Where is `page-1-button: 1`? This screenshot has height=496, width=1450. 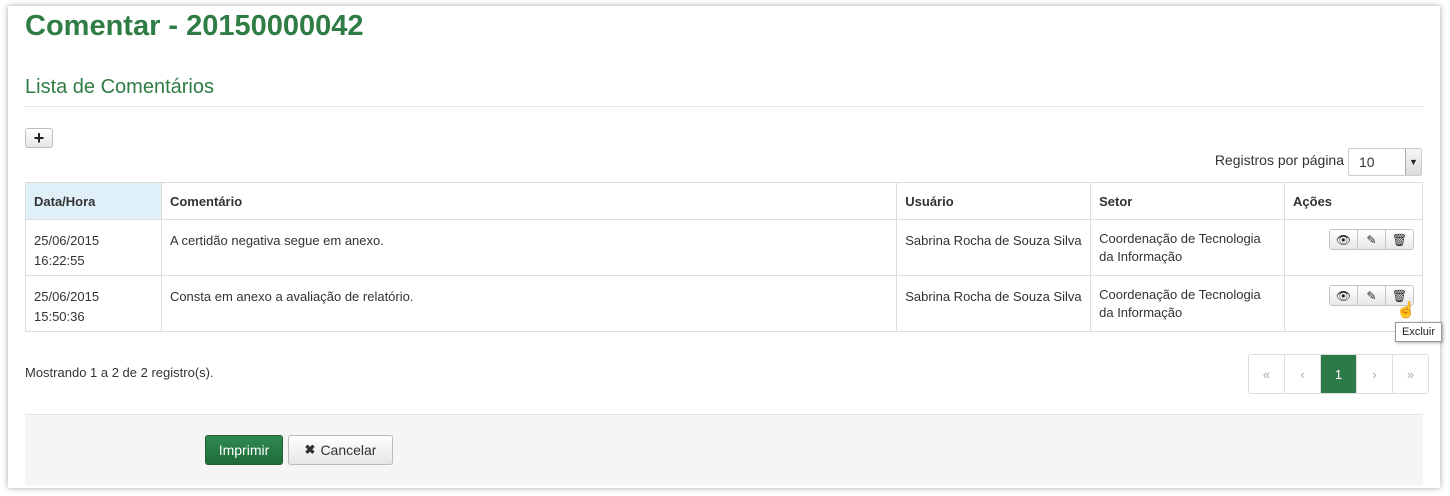 page-1-button: 1 is located at coordinates (1338, 374).